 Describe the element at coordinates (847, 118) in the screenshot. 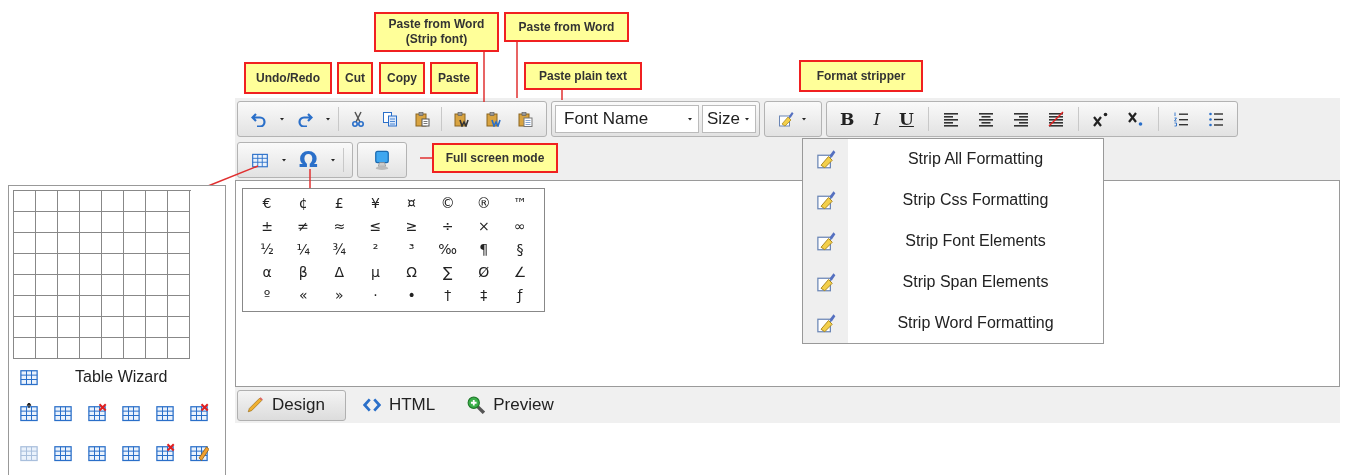

I see `bold-button: B` at that location.